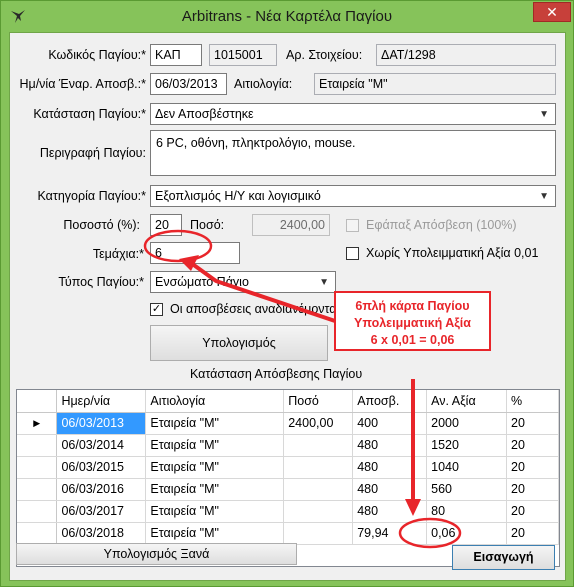 This screenshot has width=574, height=588. I want to click on start-date-field: 06/03/2013, so click(188, 84).